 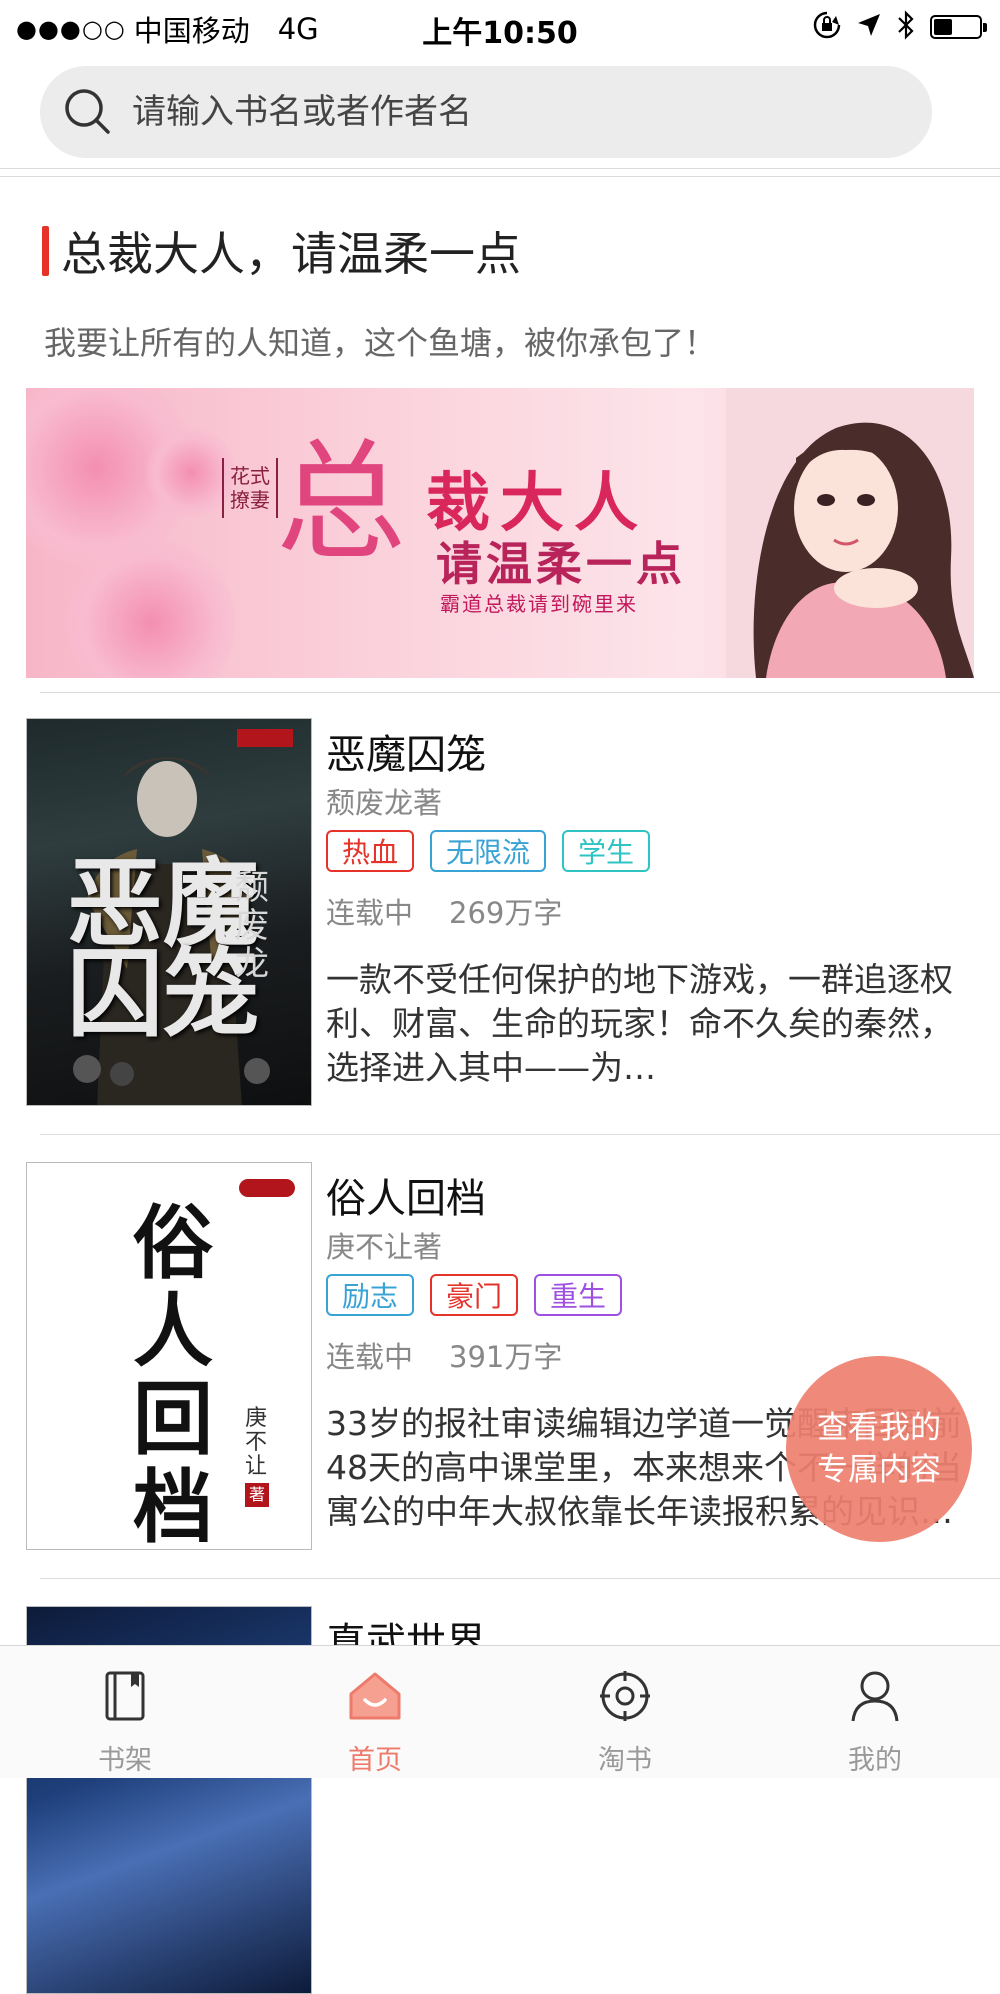 I want to click on tab-label: 淘书, so click(x=625, y=1760).